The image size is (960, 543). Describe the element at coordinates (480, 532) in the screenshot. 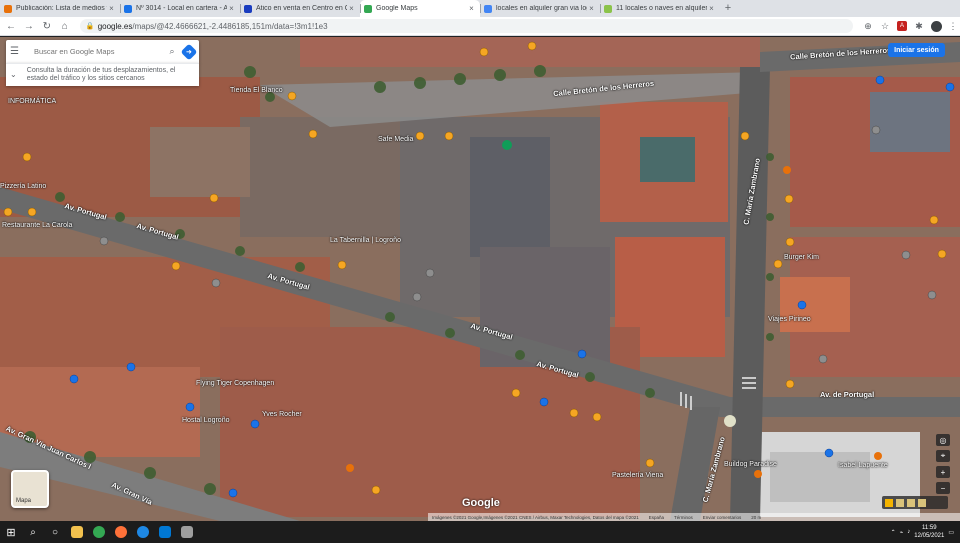

I see `windows-taskbar: ⊞ ⌕ ○ ⌃ ⌁ ♪ 11:59 12/05/2021 ▭` at that location.